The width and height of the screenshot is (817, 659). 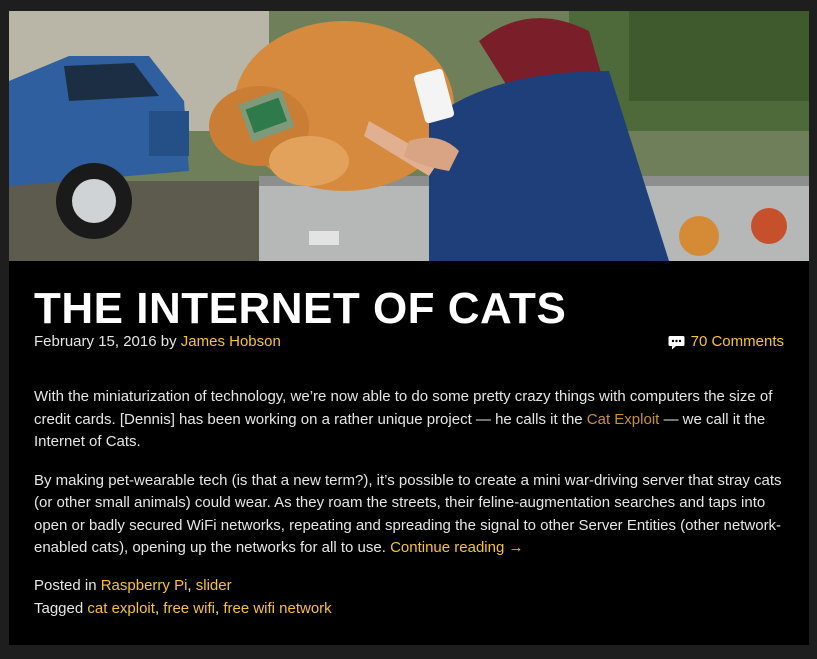 I want to click on tag-cat-exploit: cat exploit, so click(x=121, y=608).